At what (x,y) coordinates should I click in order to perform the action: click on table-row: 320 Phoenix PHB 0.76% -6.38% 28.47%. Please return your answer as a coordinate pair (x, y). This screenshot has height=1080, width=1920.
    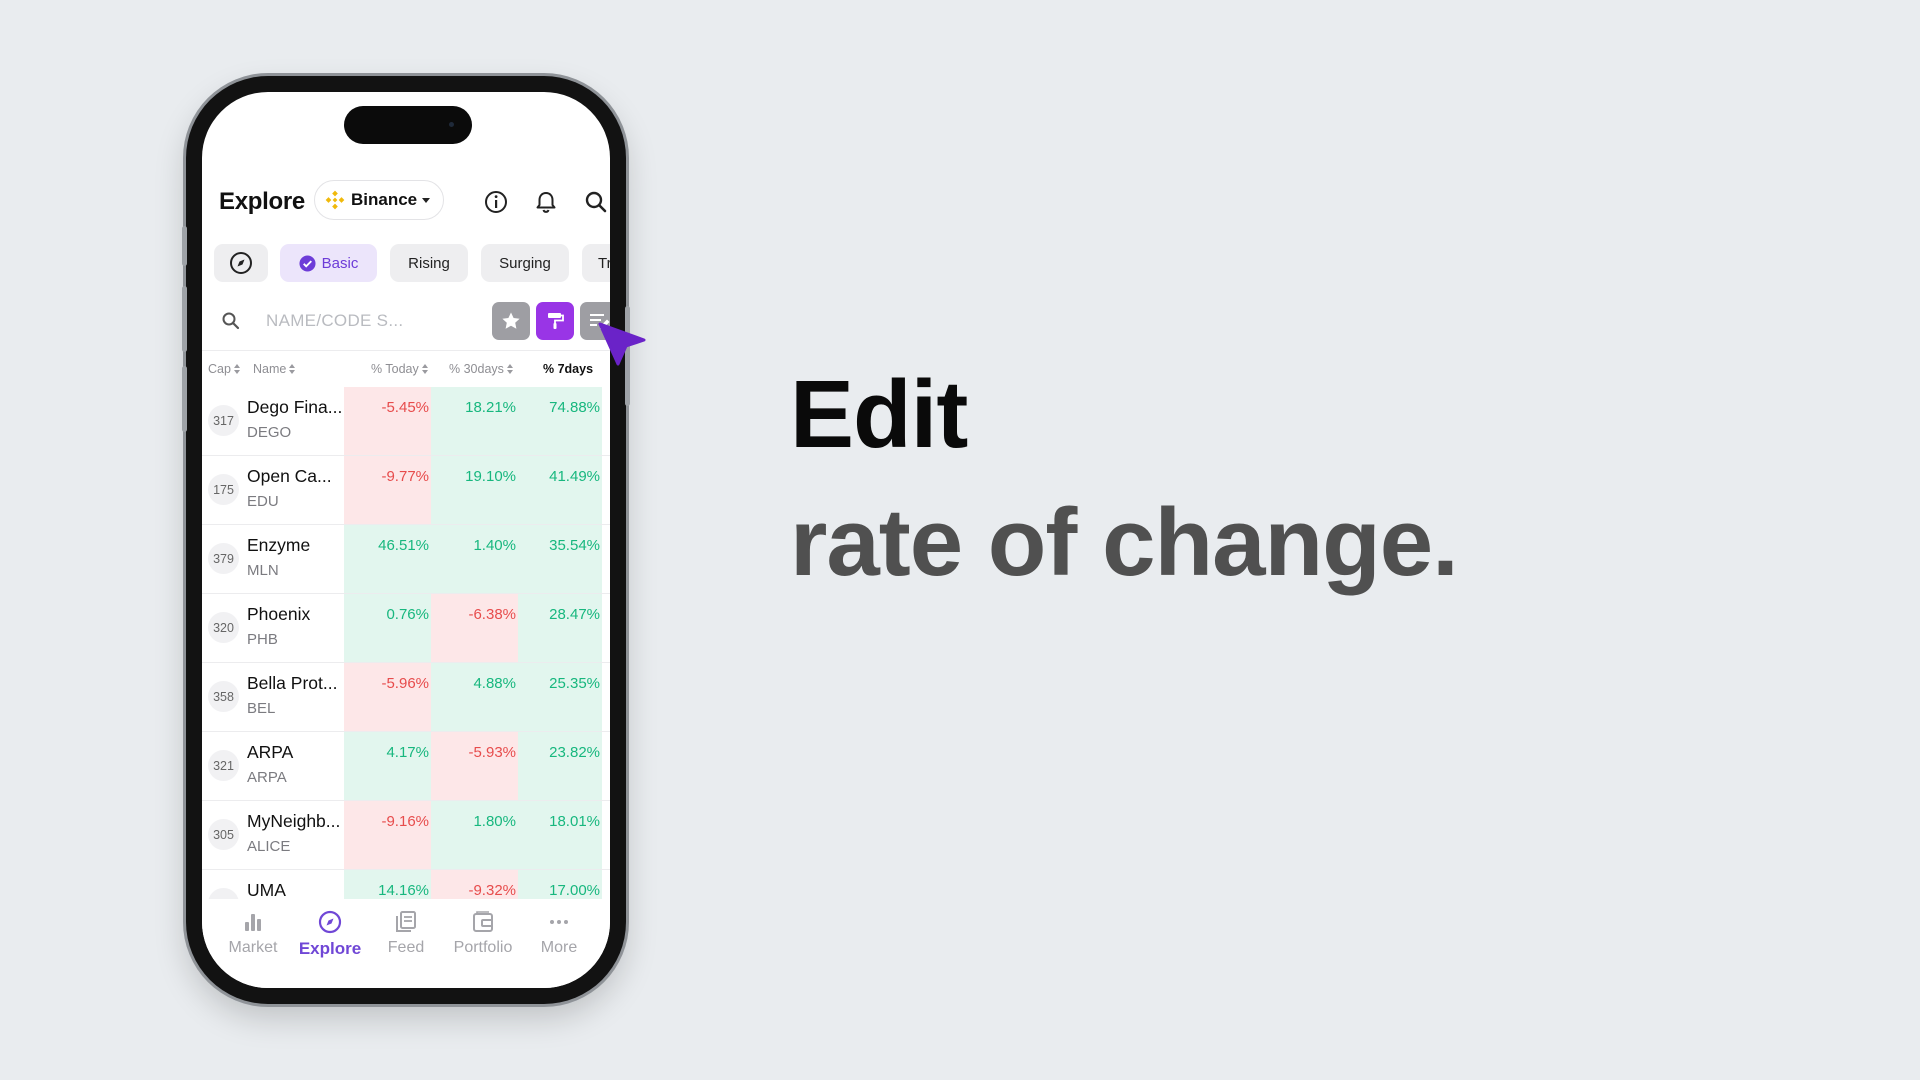
    Looking at the image, I should click on (406, 628).